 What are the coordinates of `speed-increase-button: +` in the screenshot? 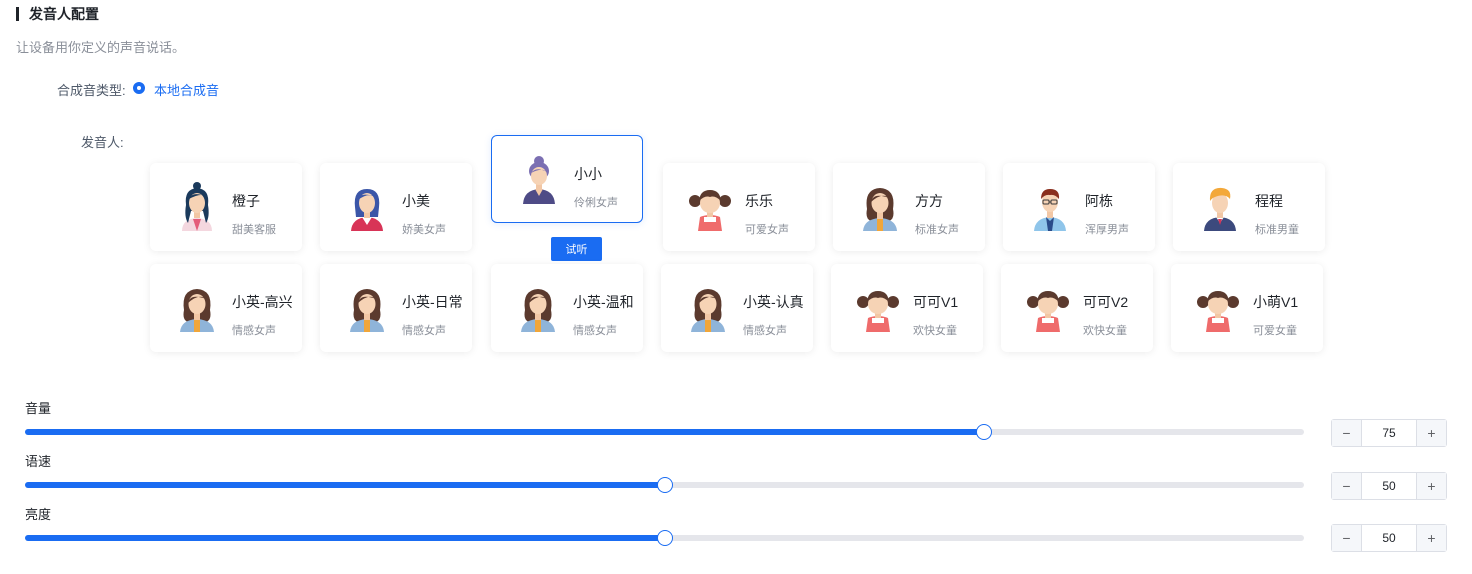 It's located at (1431, 486).